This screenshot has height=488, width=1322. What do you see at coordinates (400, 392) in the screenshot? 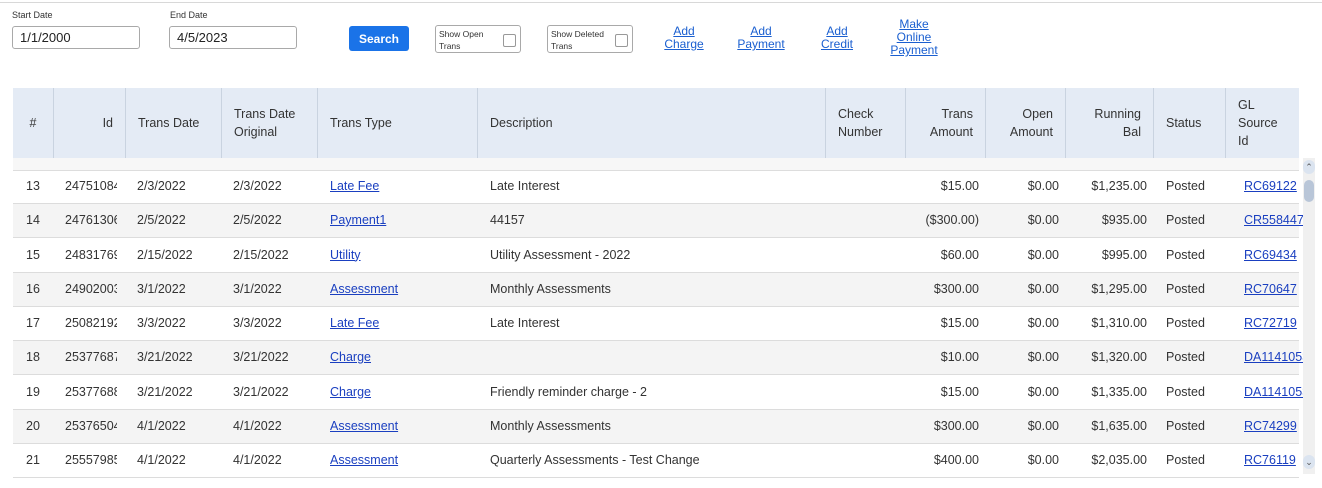
I see `cell-trans-type: Charge` at bounding box center [400, 392].